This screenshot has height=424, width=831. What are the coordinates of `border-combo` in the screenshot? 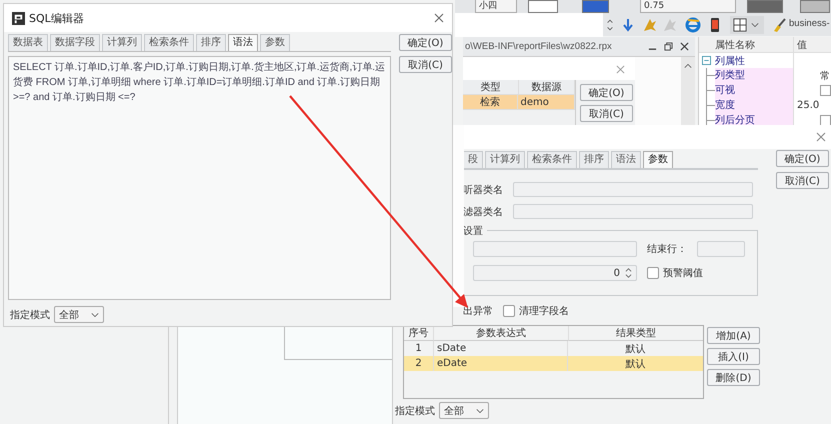 It's located at (747, 25).